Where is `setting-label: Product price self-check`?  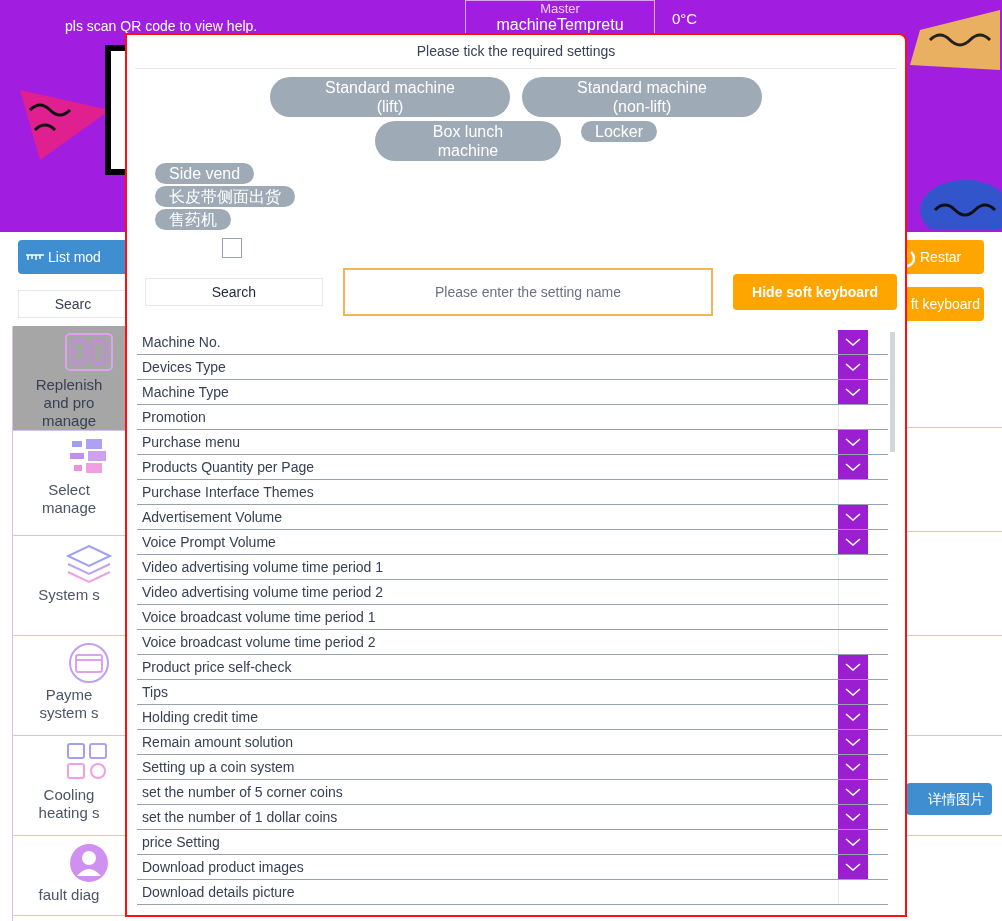
setting-label: Product price self-check is located at coordinates (217, 667).